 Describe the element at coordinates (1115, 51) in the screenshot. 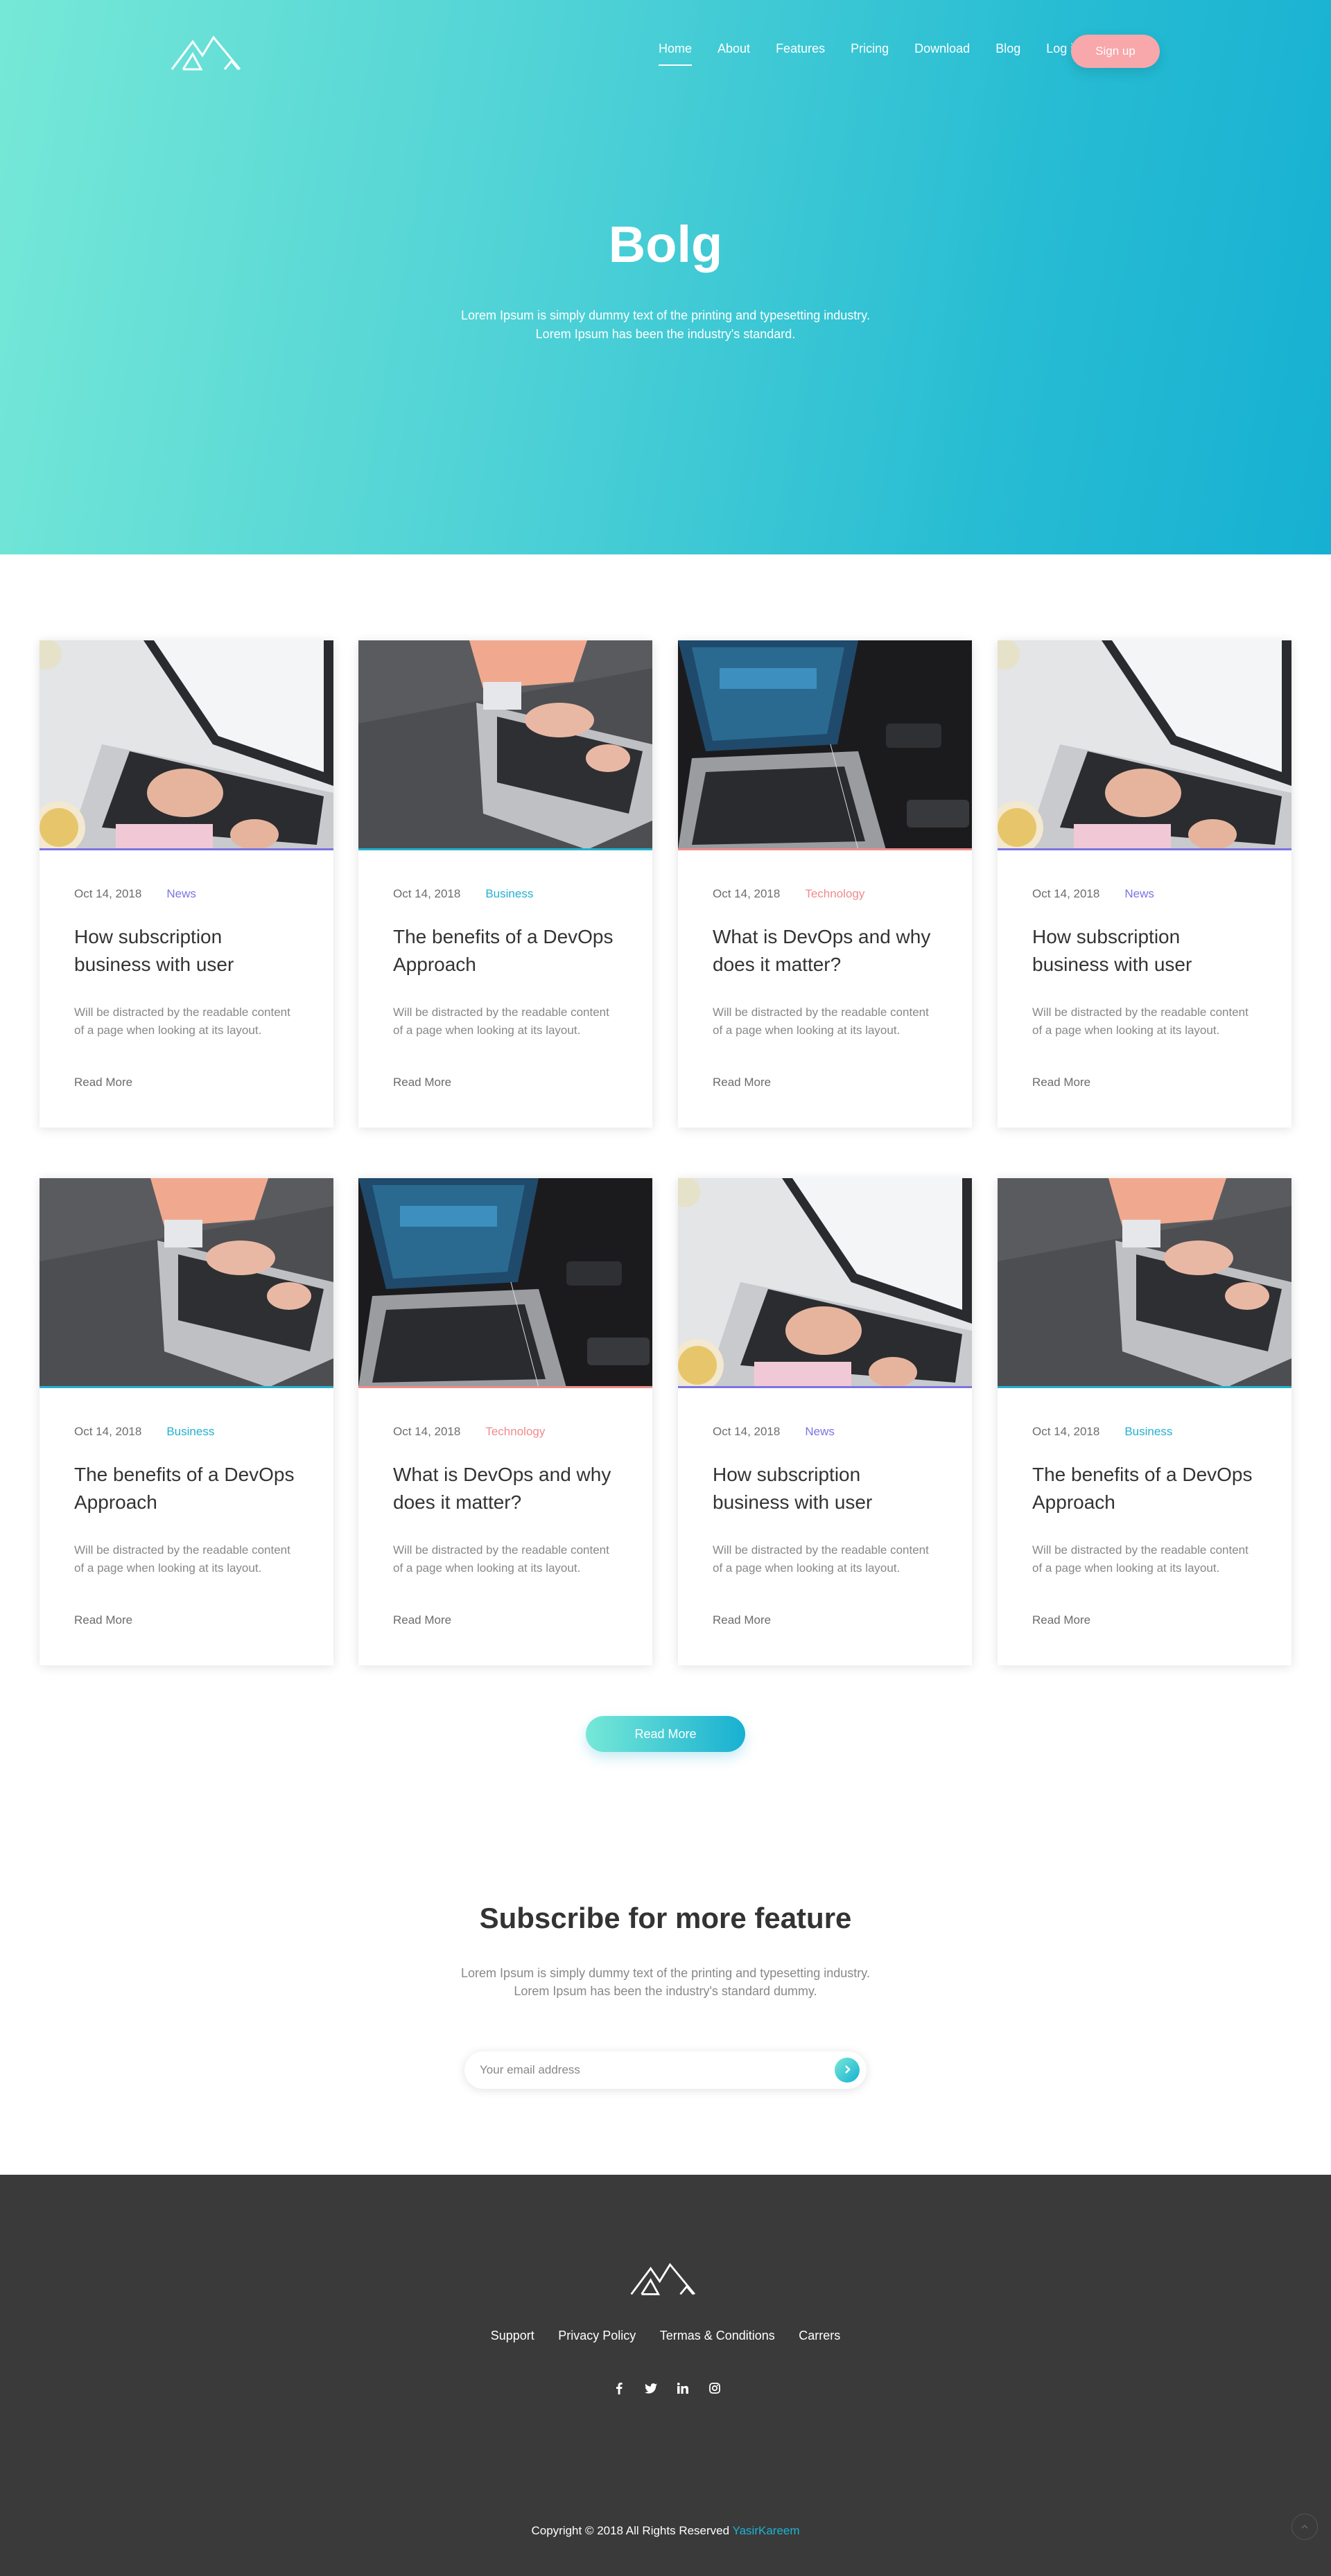

I see `signup-button: Sign up` at that location.